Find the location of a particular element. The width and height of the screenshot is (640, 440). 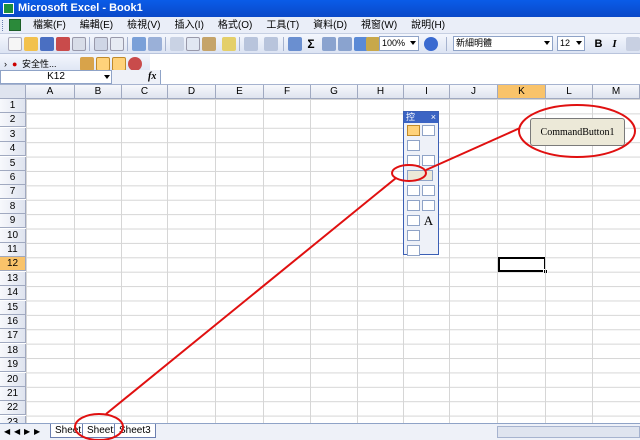

last-sheet-icon: ▶ is located at coordinates (37, 432).